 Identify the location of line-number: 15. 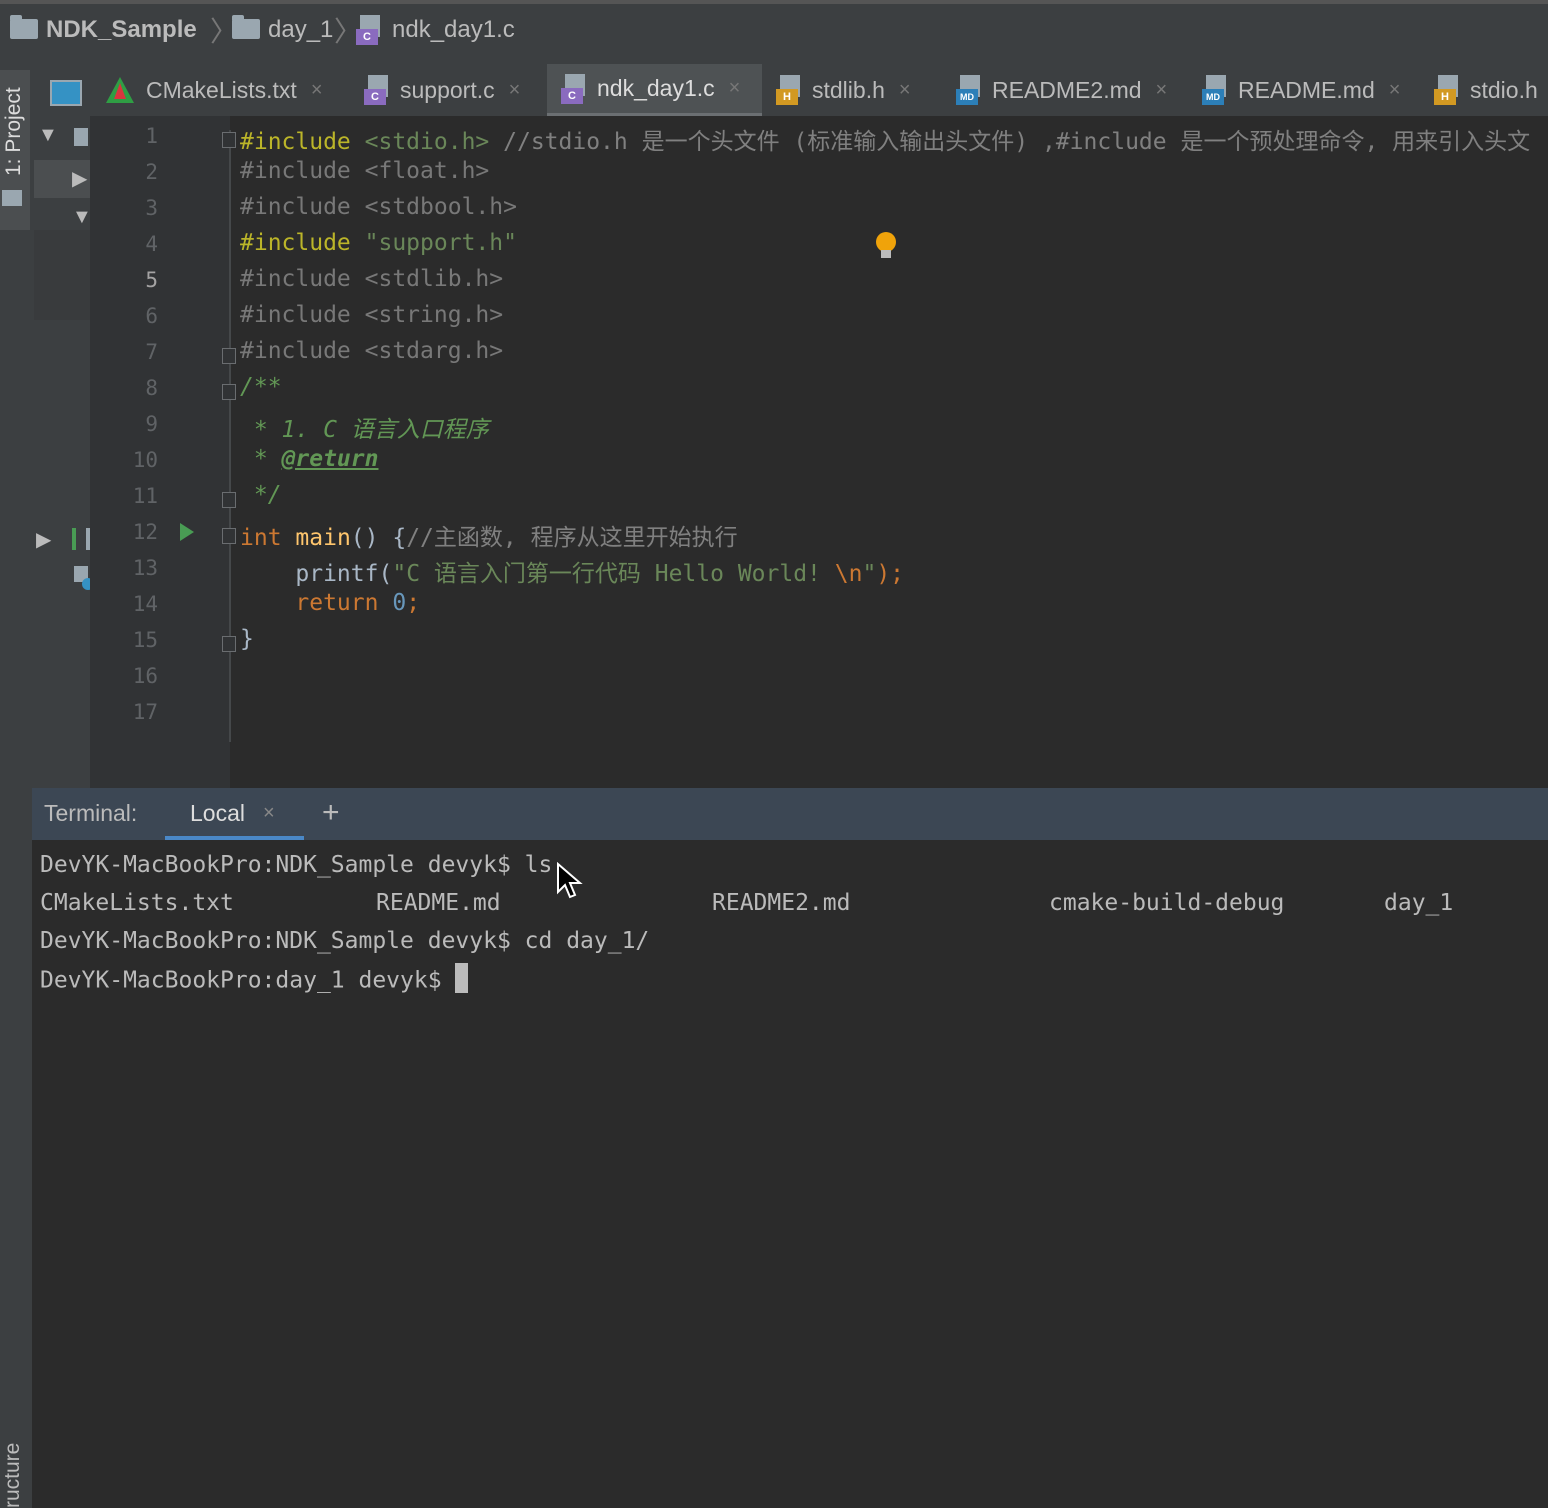
(145, 640).